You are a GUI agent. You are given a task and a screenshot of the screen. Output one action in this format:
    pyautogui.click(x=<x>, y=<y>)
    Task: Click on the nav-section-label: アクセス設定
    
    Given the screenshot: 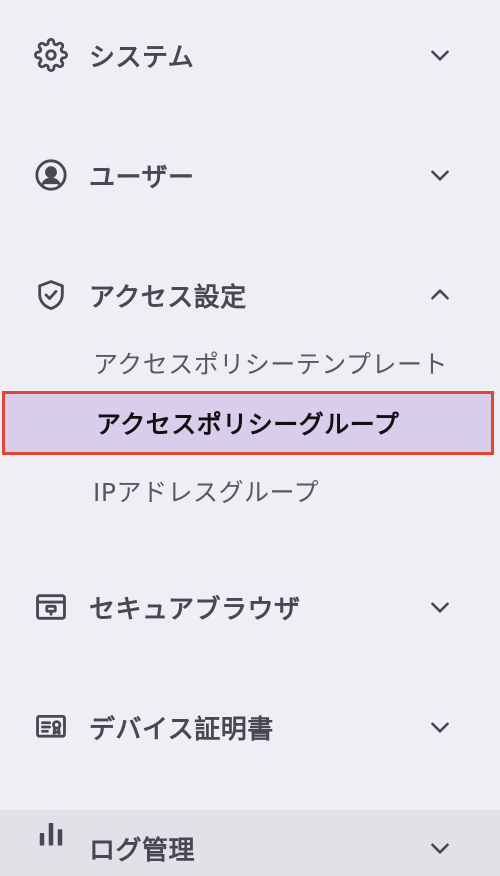 What is the action you would take?
    pyautogui.click(x=168, y=297)
    